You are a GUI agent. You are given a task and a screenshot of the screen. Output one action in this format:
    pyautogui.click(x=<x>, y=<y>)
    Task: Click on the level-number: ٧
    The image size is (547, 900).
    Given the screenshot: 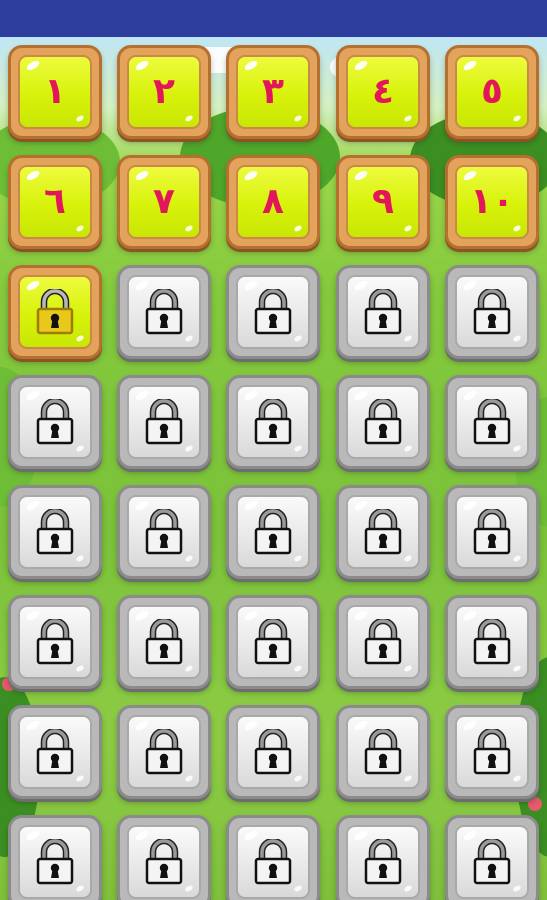 What is the action you would take?
    pyautogui.click(x=164, y=201)
    